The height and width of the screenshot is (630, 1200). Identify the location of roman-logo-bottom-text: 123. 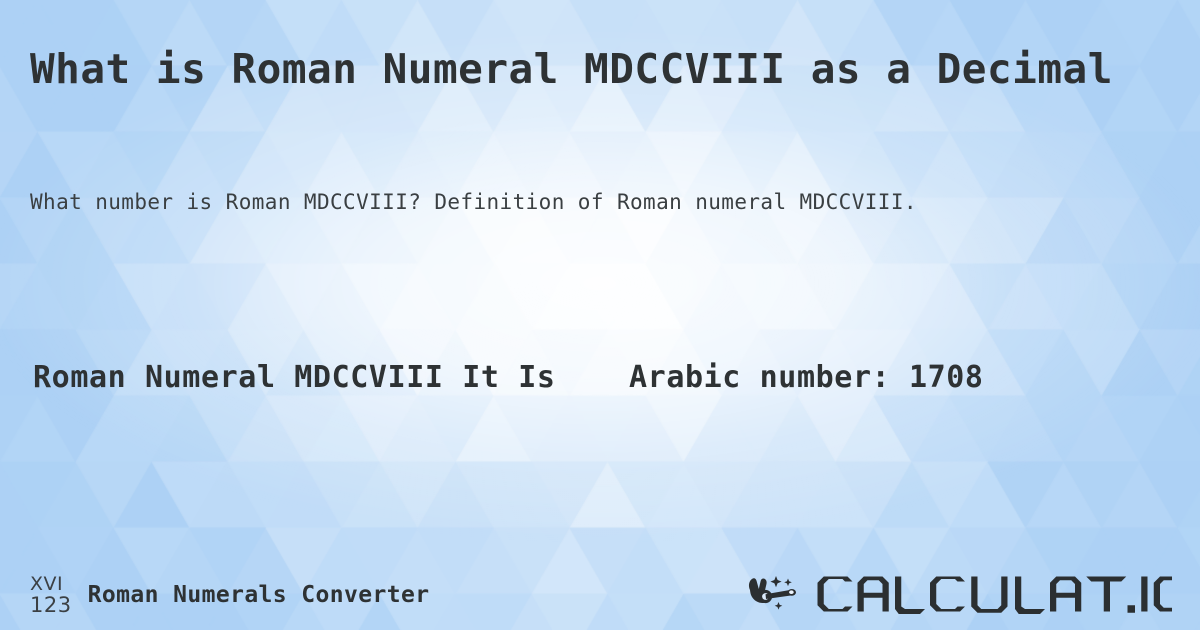
(51, 605).